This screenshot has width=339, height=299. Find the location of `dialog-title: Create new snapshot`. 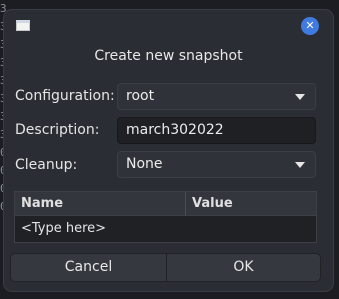

dialog-title: Create new snapshot is located at coordinates (168, 56).